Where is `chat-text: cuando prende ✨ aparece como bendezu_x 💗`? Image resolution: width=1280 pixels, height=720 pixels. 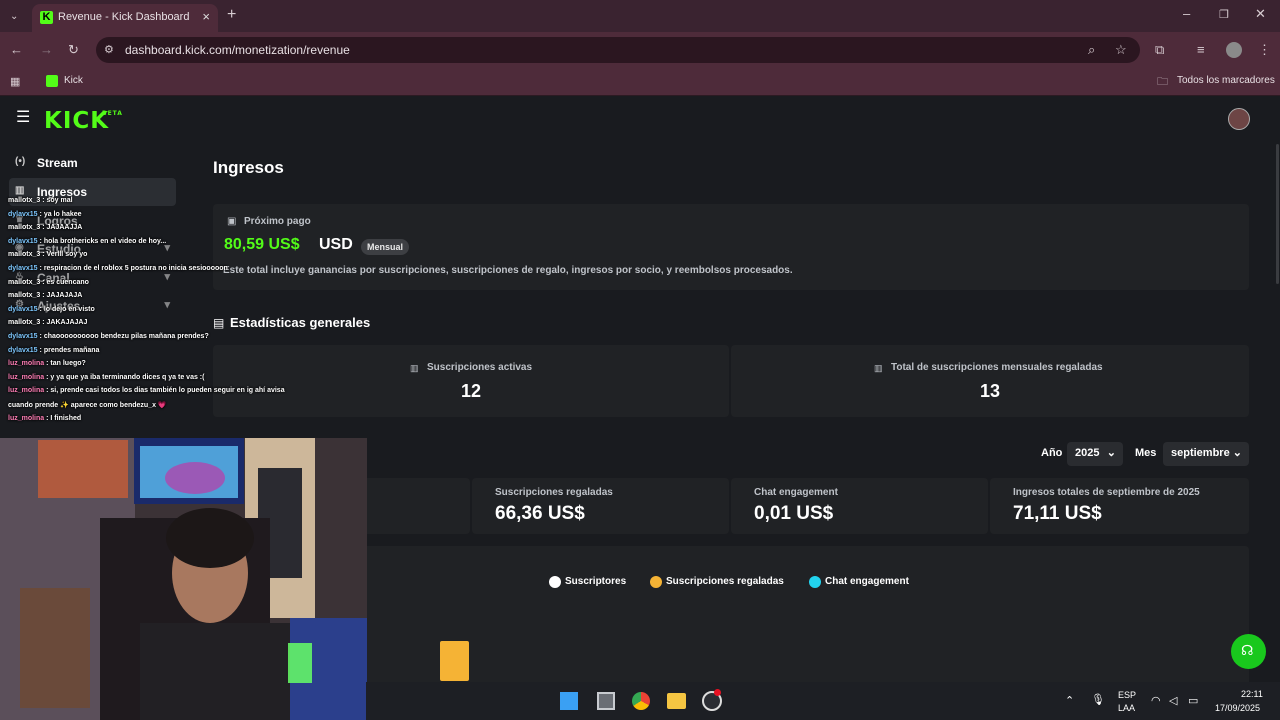 chat-text: cuando prende ✨ aparece como bendezu_x 💗 is located at coordinates (87, 405).